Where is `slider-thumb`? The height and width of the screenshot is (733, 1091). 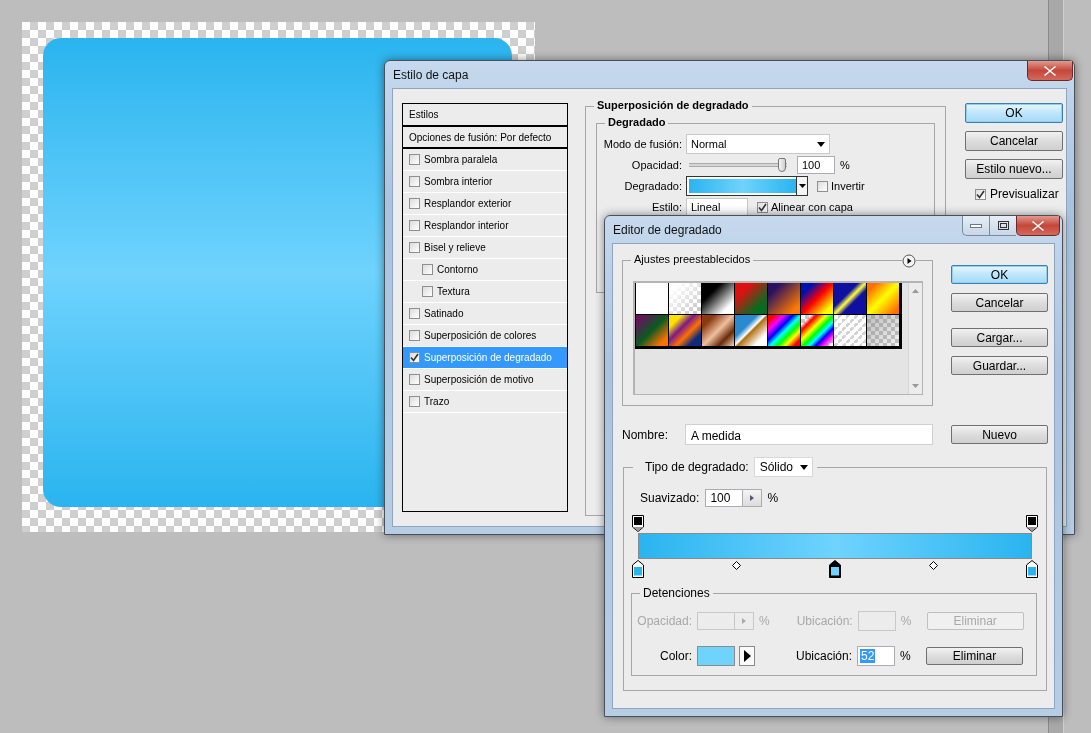
slider-thumb is located at coordinates (782, 165).